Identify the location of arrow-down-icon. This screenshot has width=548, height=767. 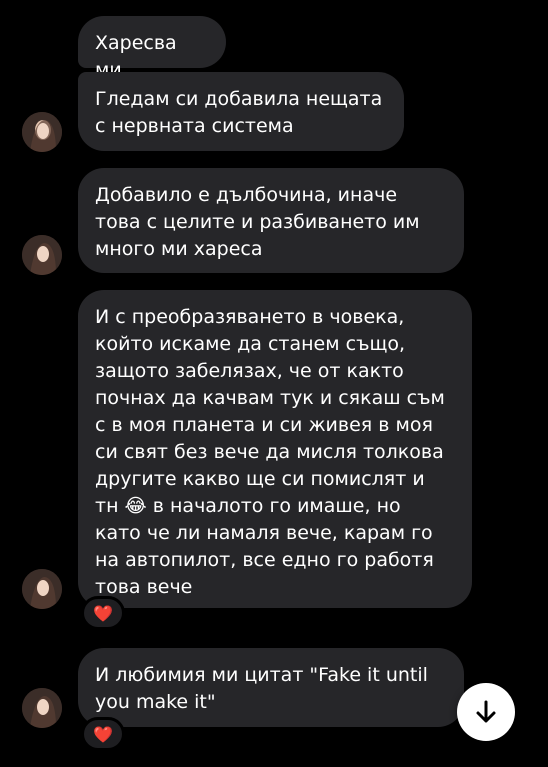
(486, 711).